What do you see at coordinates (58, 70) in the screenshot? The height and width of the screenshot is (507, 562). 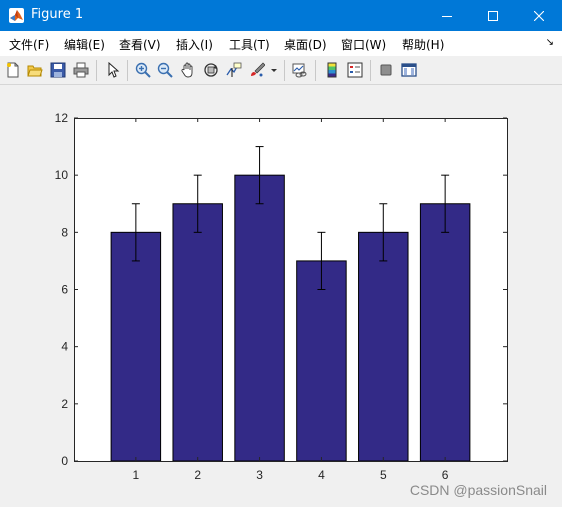 I see `save-icon` at bounding box center [58, 70].